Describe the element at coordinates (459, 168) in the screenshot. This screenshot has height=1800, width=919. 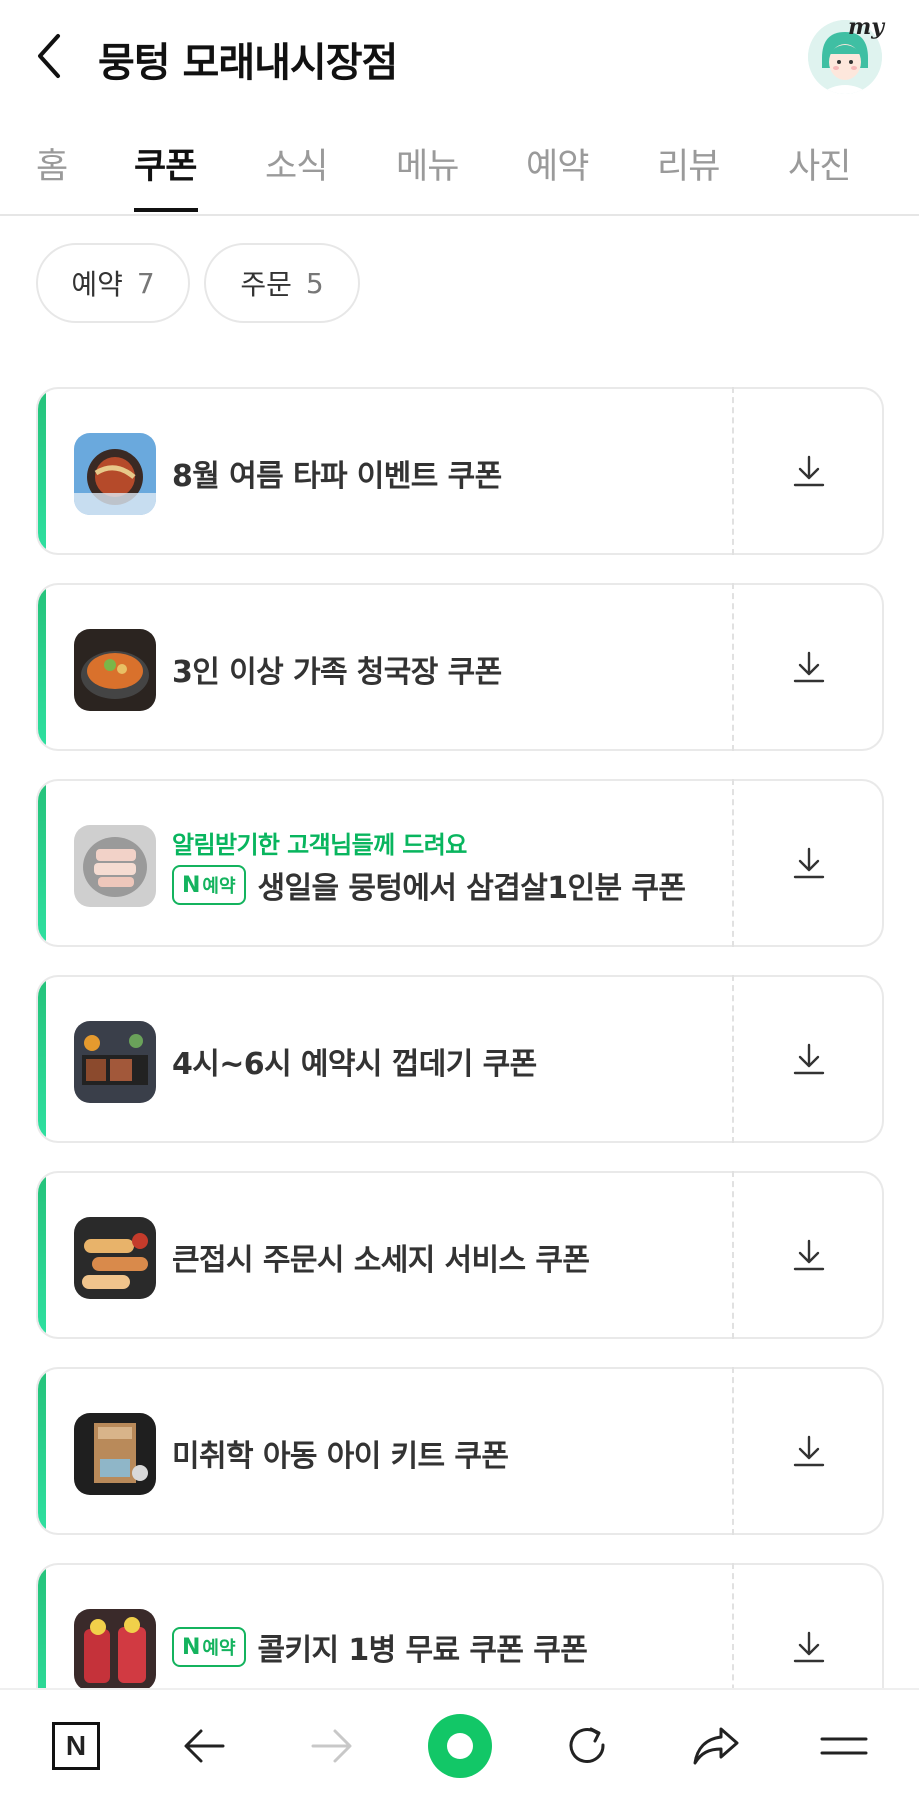
I see `tab-bar: 홈 쿠폰 소식 메뉴 예약 리뷰 사진` at that location.